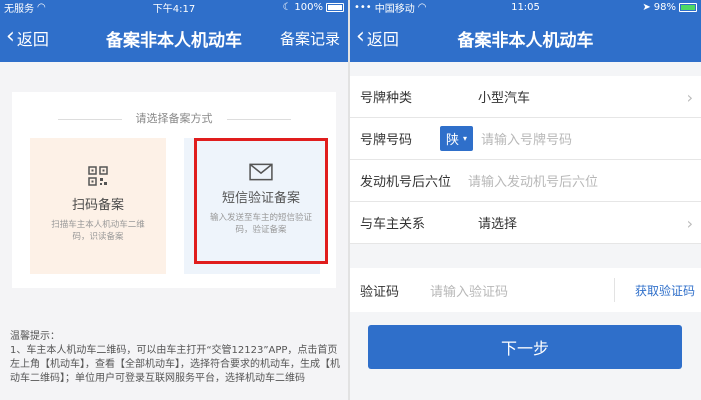 This screenshot has width=701, height=400. What do you see at coordinates (35, 336) in the screenshot?
I see `tips-title: 温馨提示：` at bounding box center [35, 336].